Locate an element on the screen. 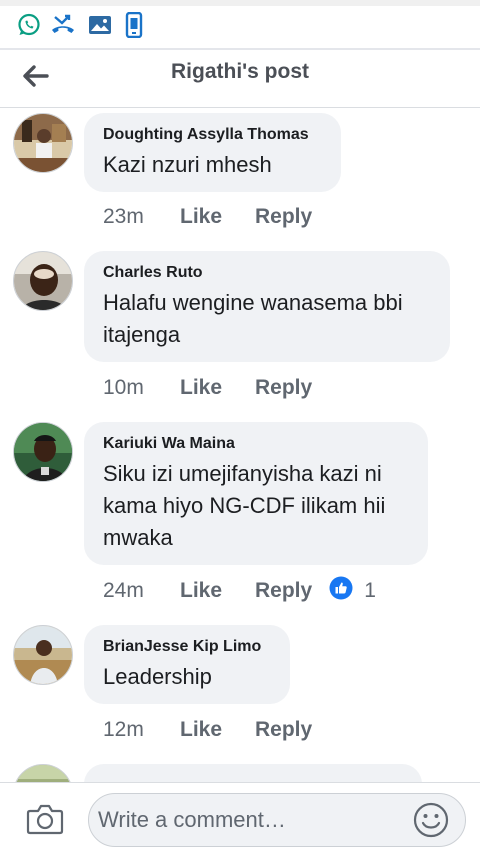 The image size is (480, 854). reaction-summary: 1 is located at coordinates (352, 591).